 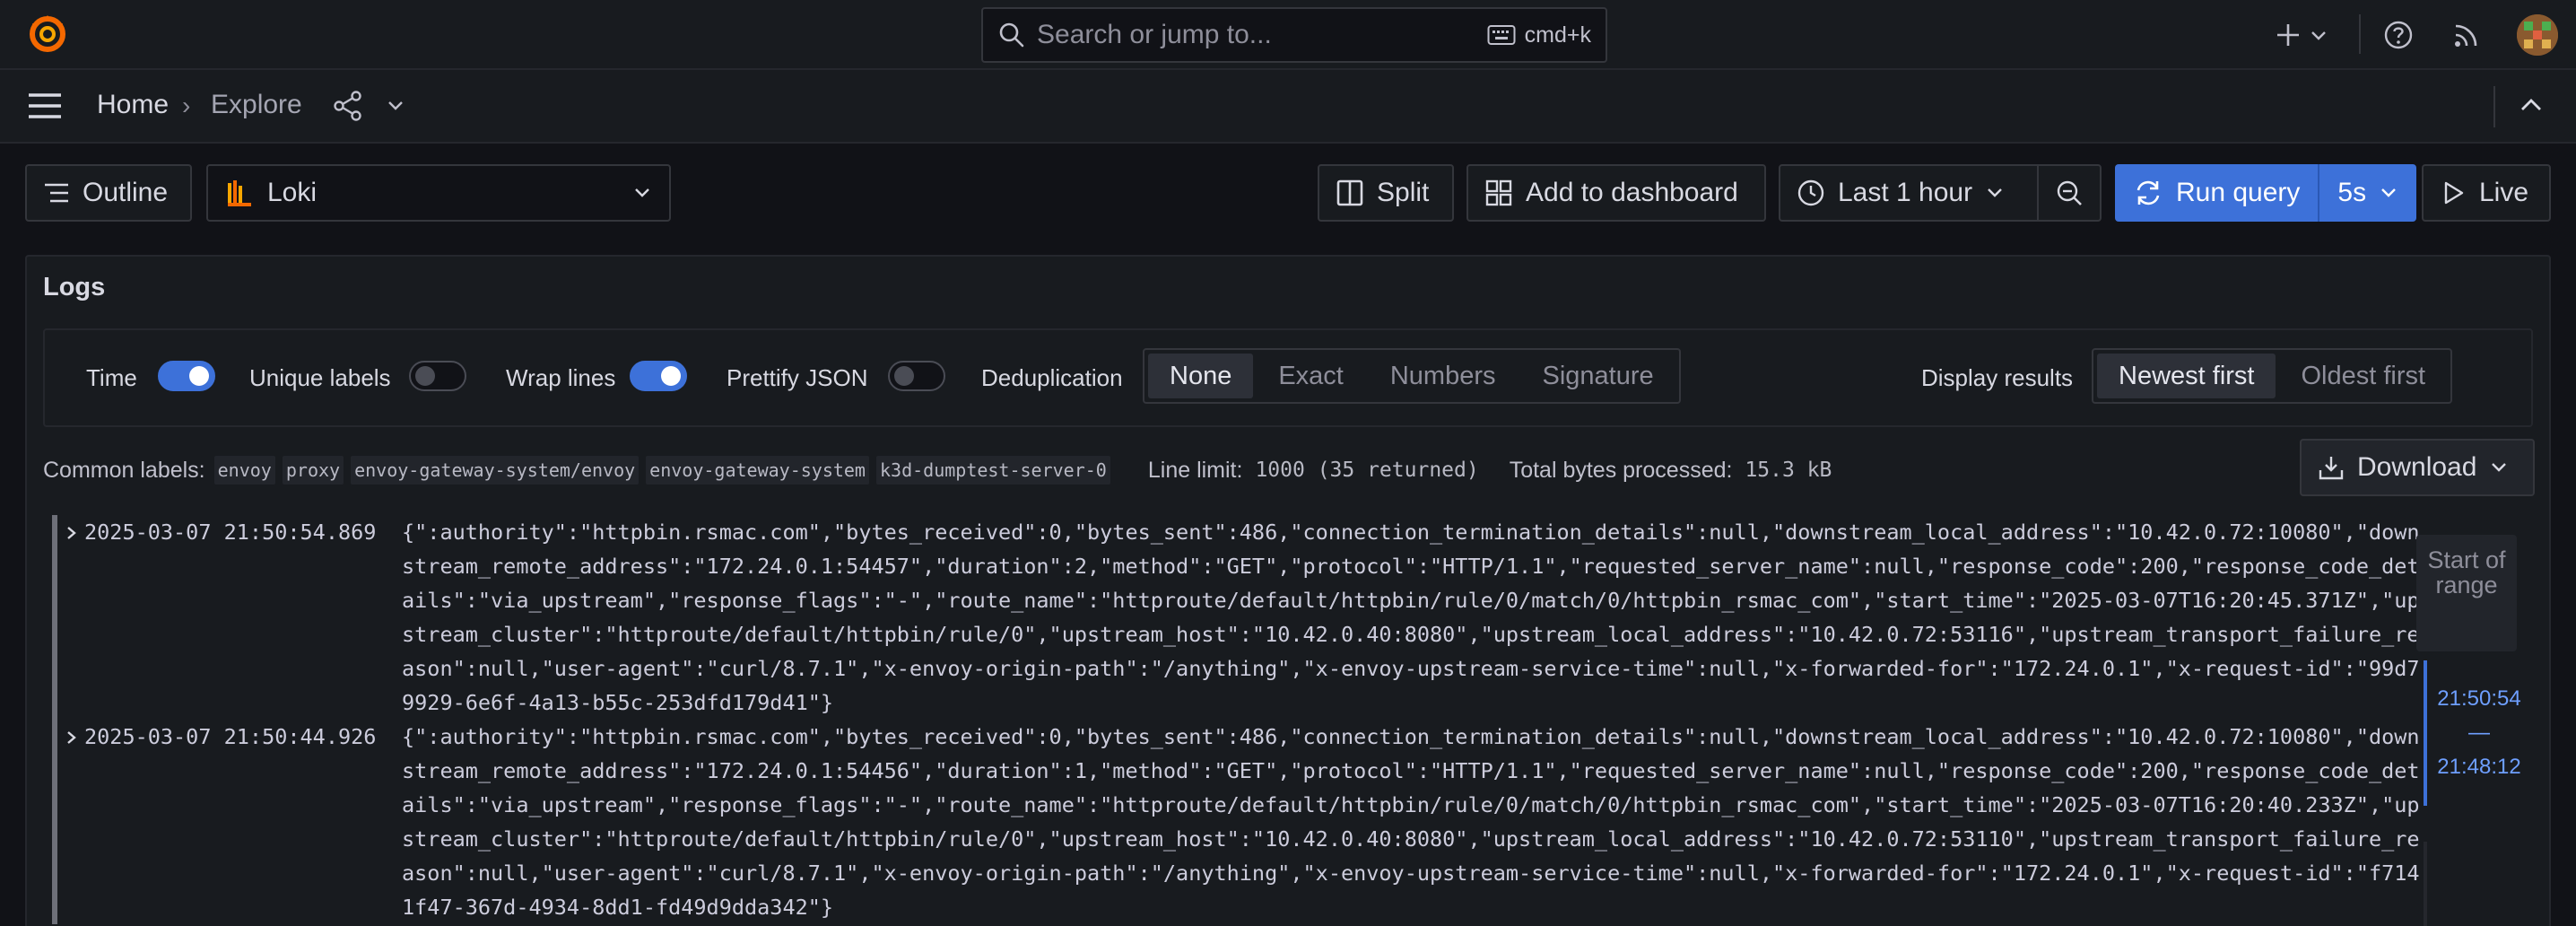 I want to click on display-results-label: Display results, so click(x=1997, y=377).